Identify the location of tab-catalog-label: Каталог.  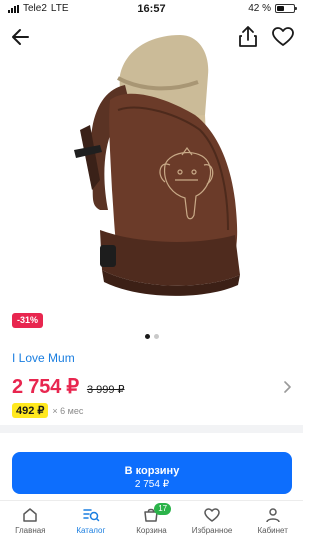
(91, 530).